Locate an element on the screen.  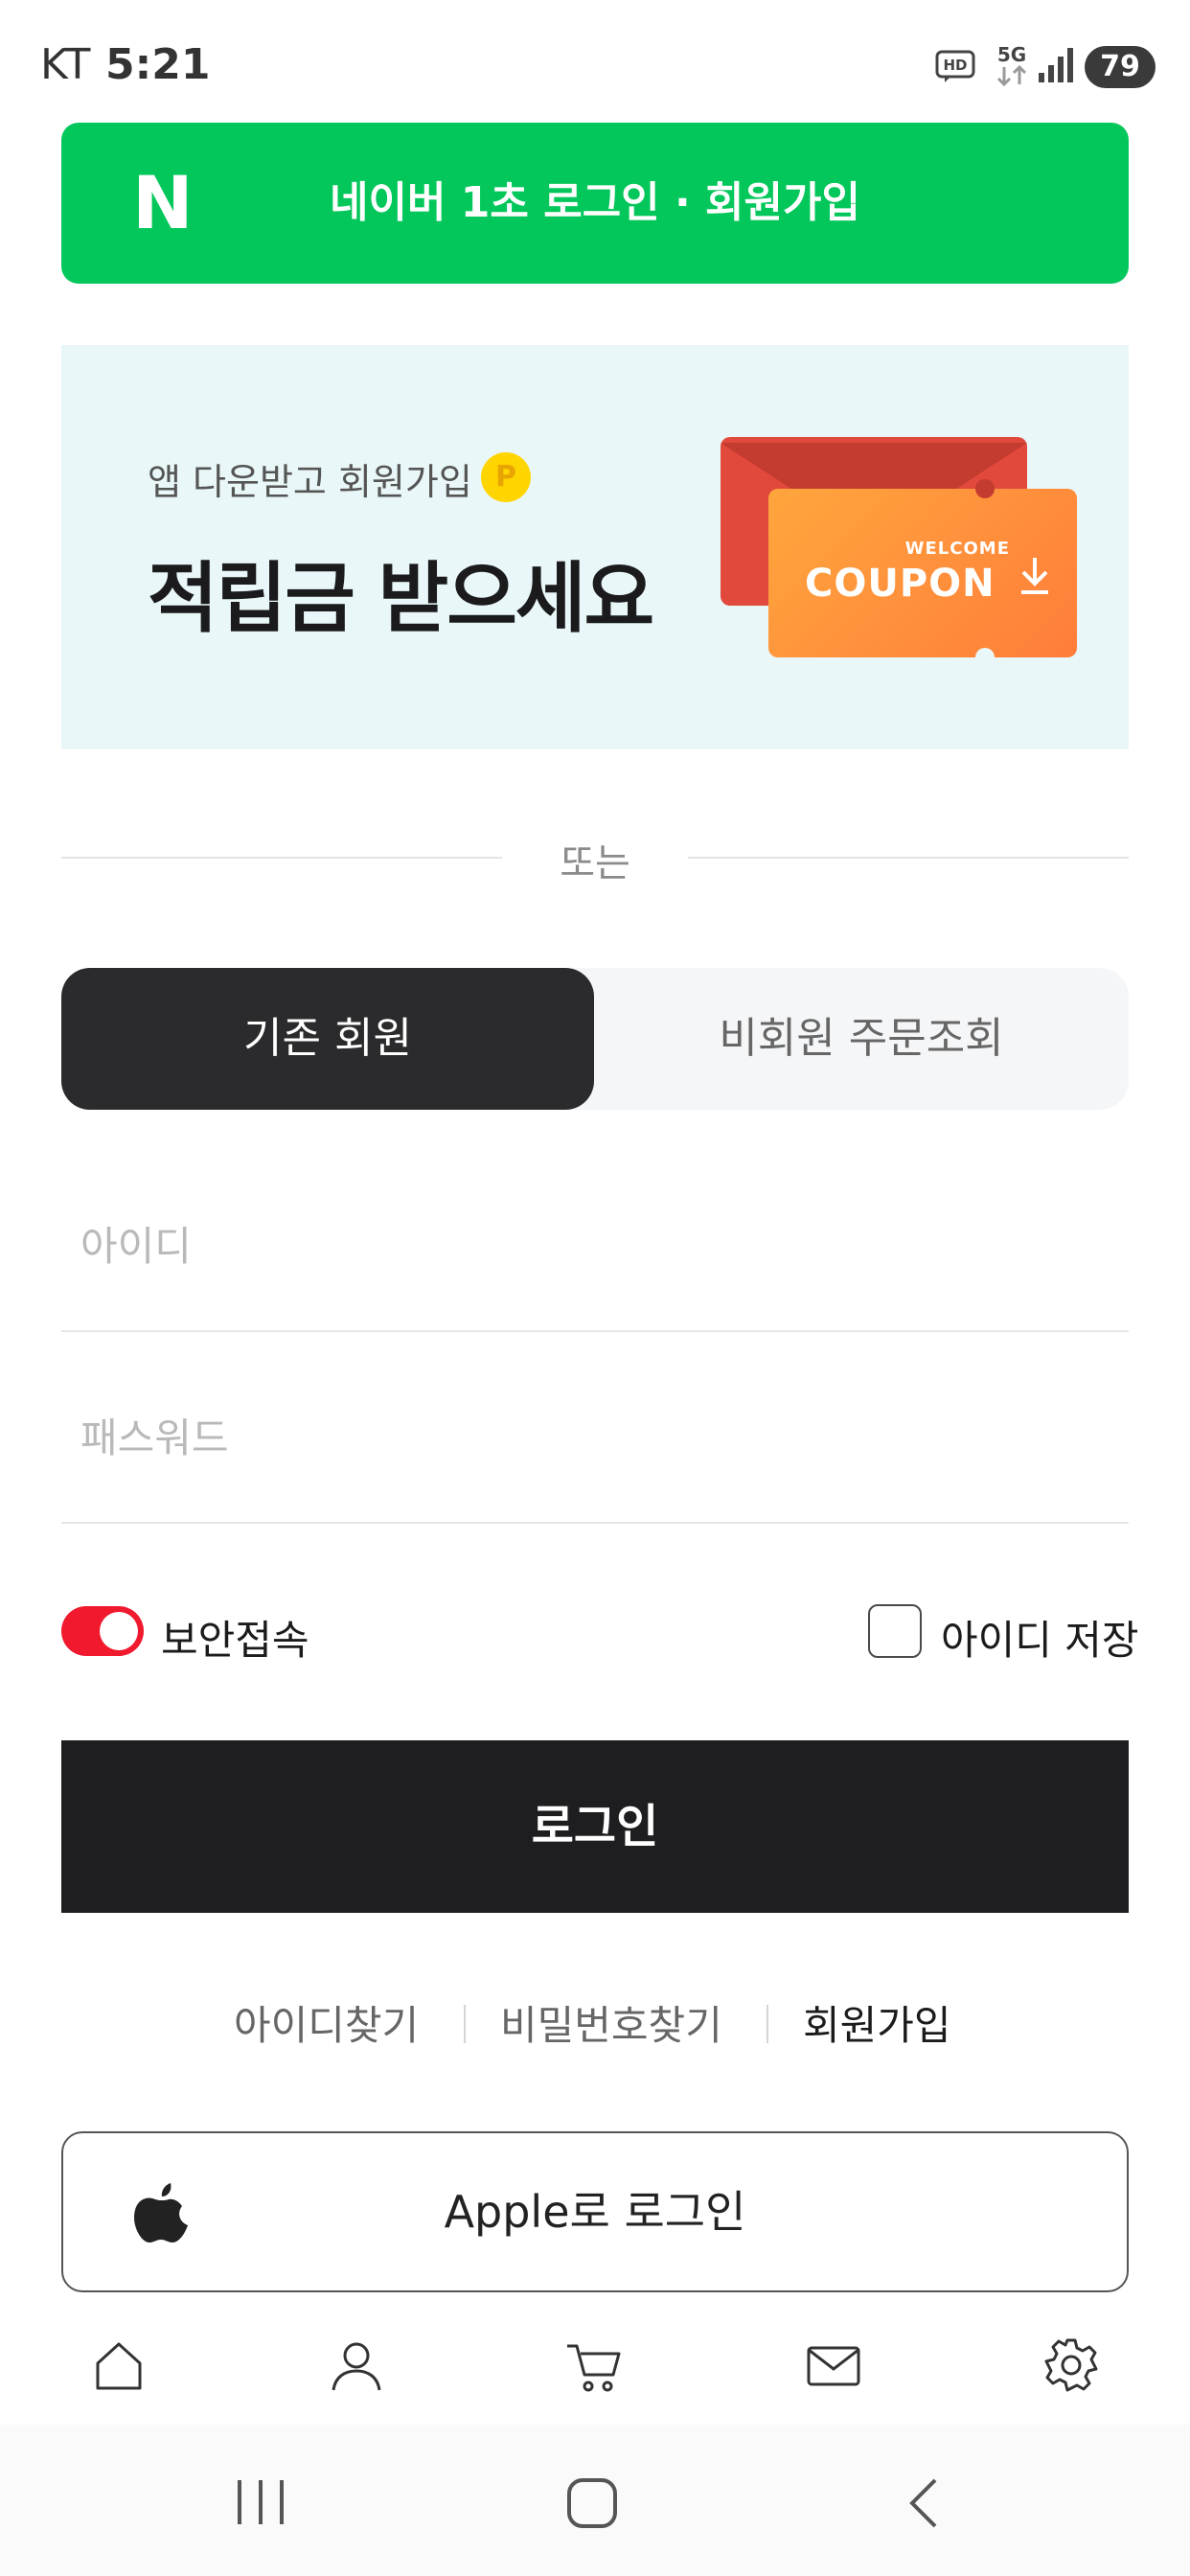
battery-indicator: 79 is located at coordinates (1121, 67).